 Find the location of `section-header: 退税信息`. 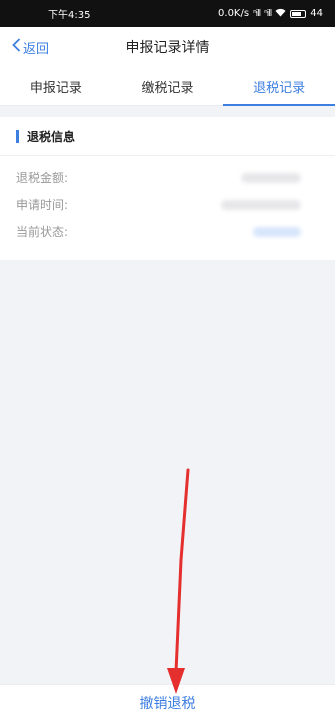

section-header: 退税信息 is located at coordinates (167, 136).